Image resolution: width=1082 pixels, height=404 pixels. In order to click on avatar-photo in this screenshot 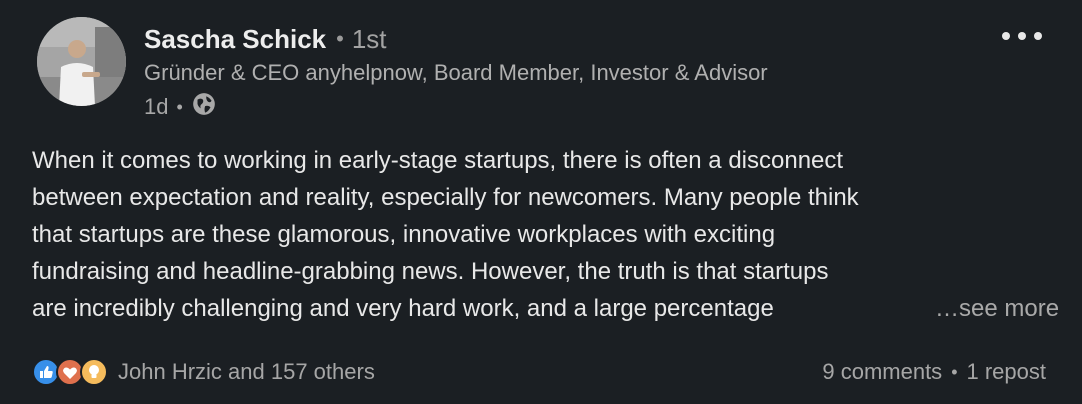, I will do `click(81, 61)`.